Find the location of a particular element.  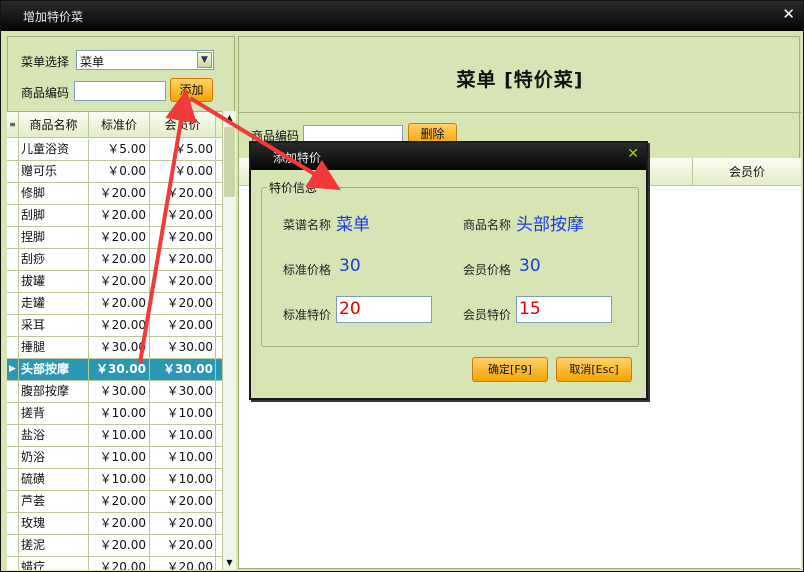

std-price-value: 30 is located at coordinates (350, 266).